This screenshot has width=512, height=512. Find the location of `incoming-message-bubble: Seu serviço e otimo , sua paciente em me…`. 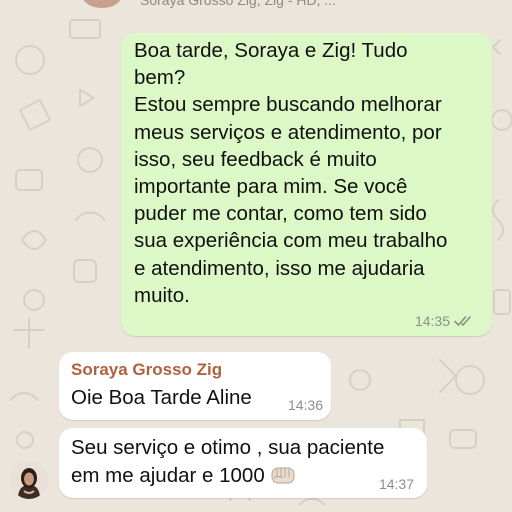

incoming-message-bubble: Seu serviço e otimo , sua paciente em me… is located at coordinates (243, 463).